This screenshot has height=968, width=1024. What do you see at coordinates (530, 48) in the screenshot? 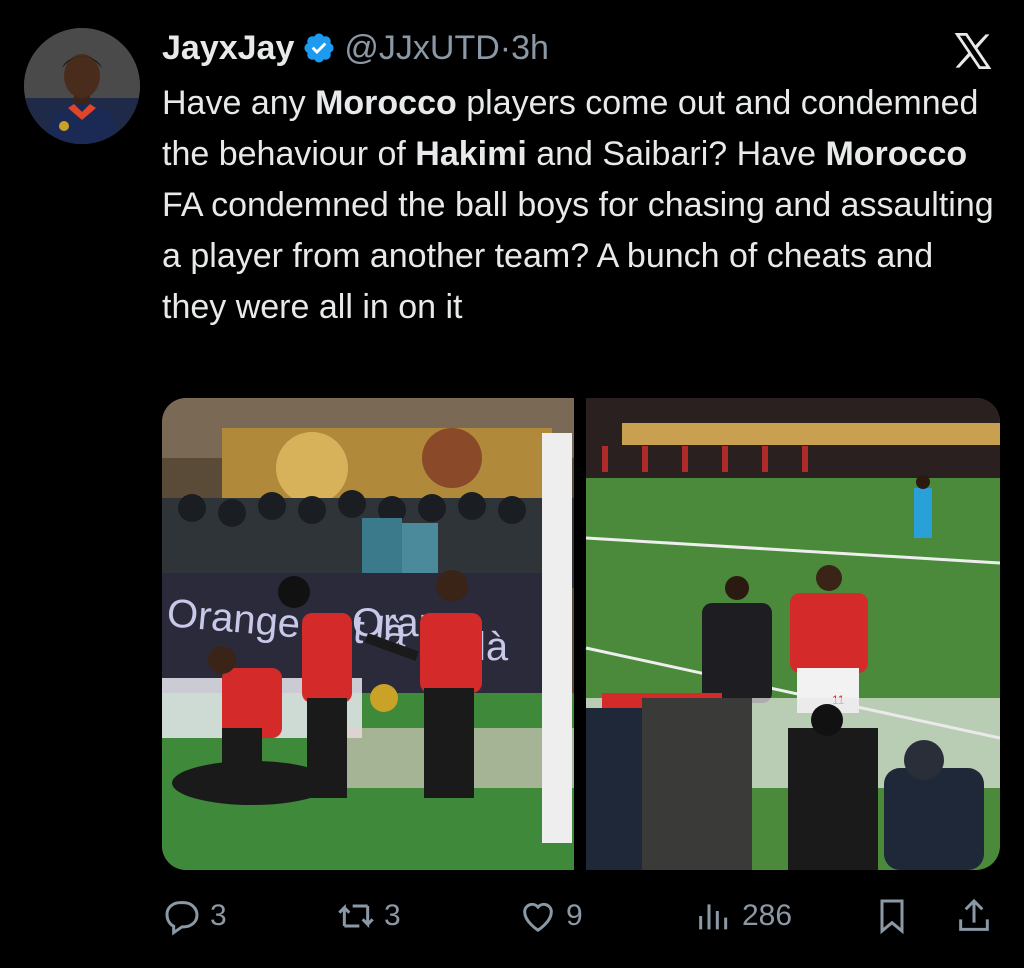
I see `timestamp: 3h` at bounding box center [530, 48].